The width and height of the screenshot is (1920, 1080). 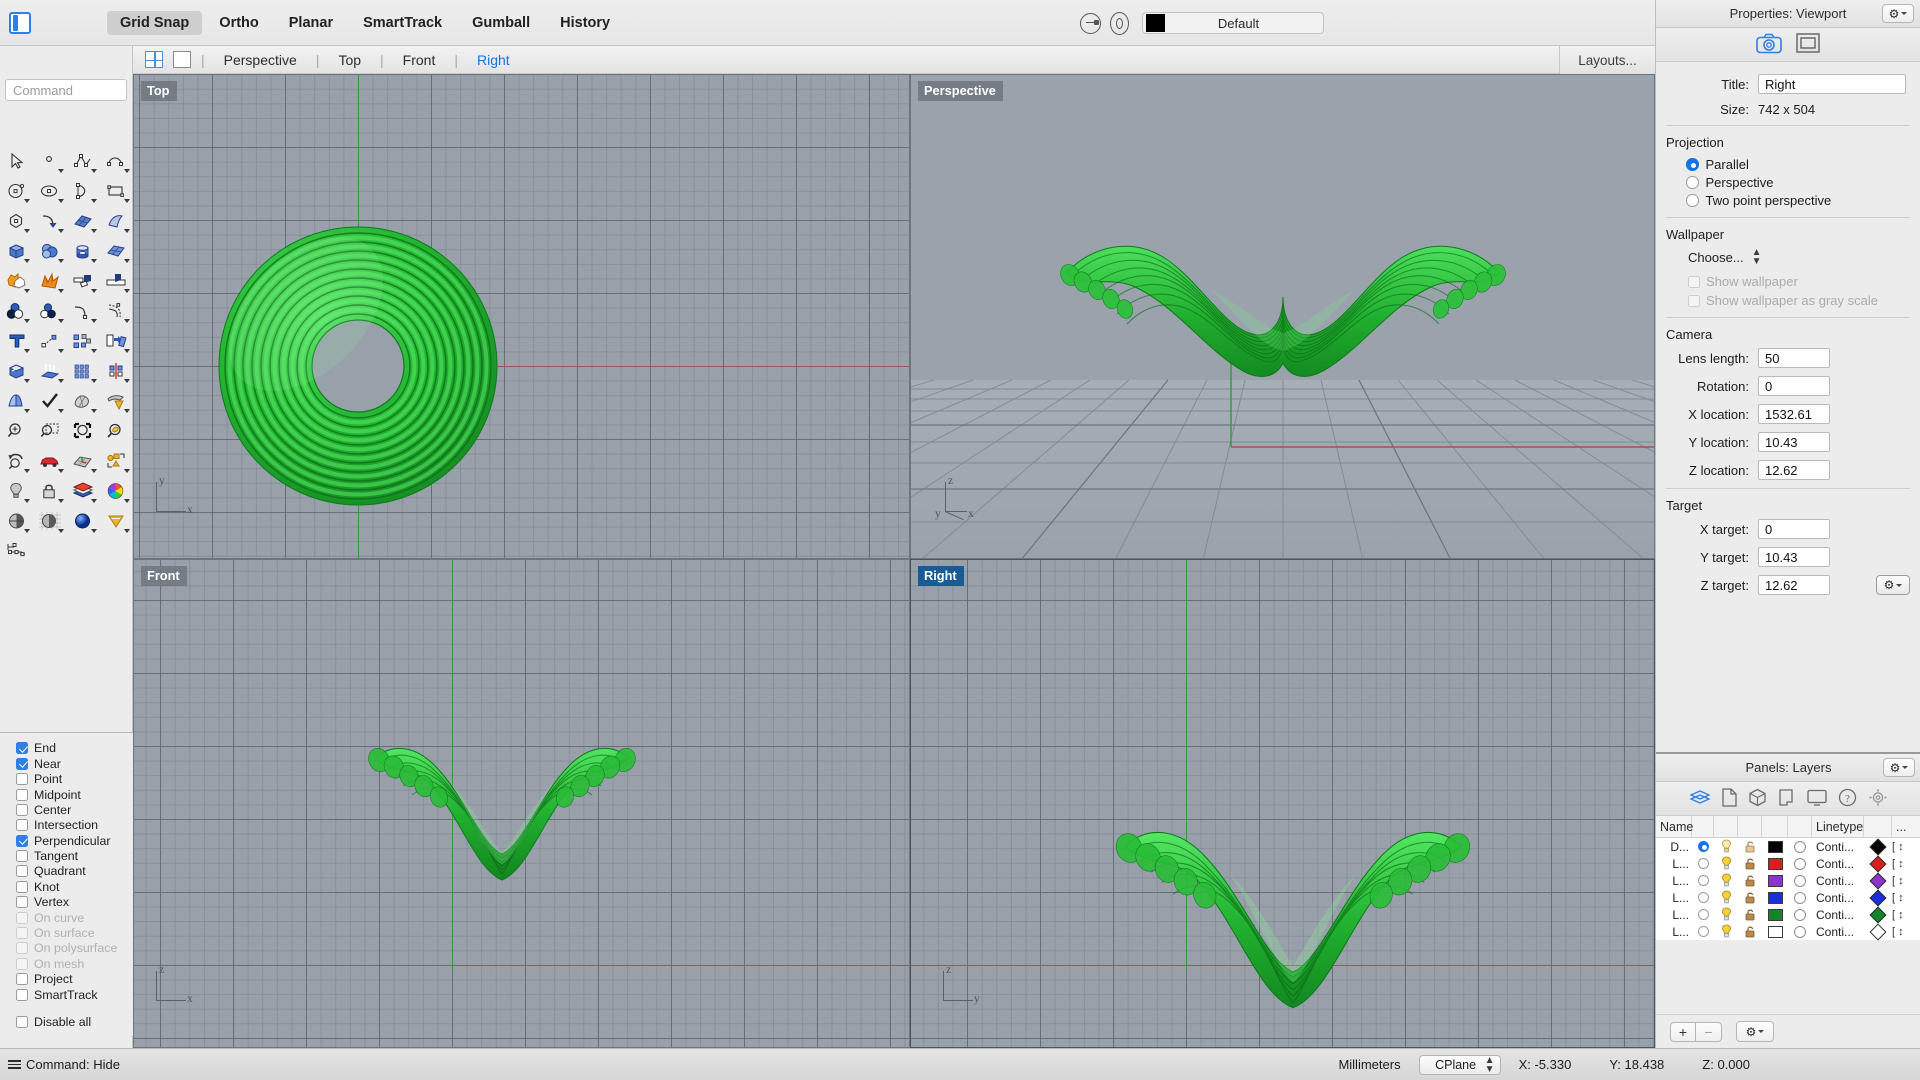 I want to click on tool-zoom-selected-icon, so click(x=116, y=431).